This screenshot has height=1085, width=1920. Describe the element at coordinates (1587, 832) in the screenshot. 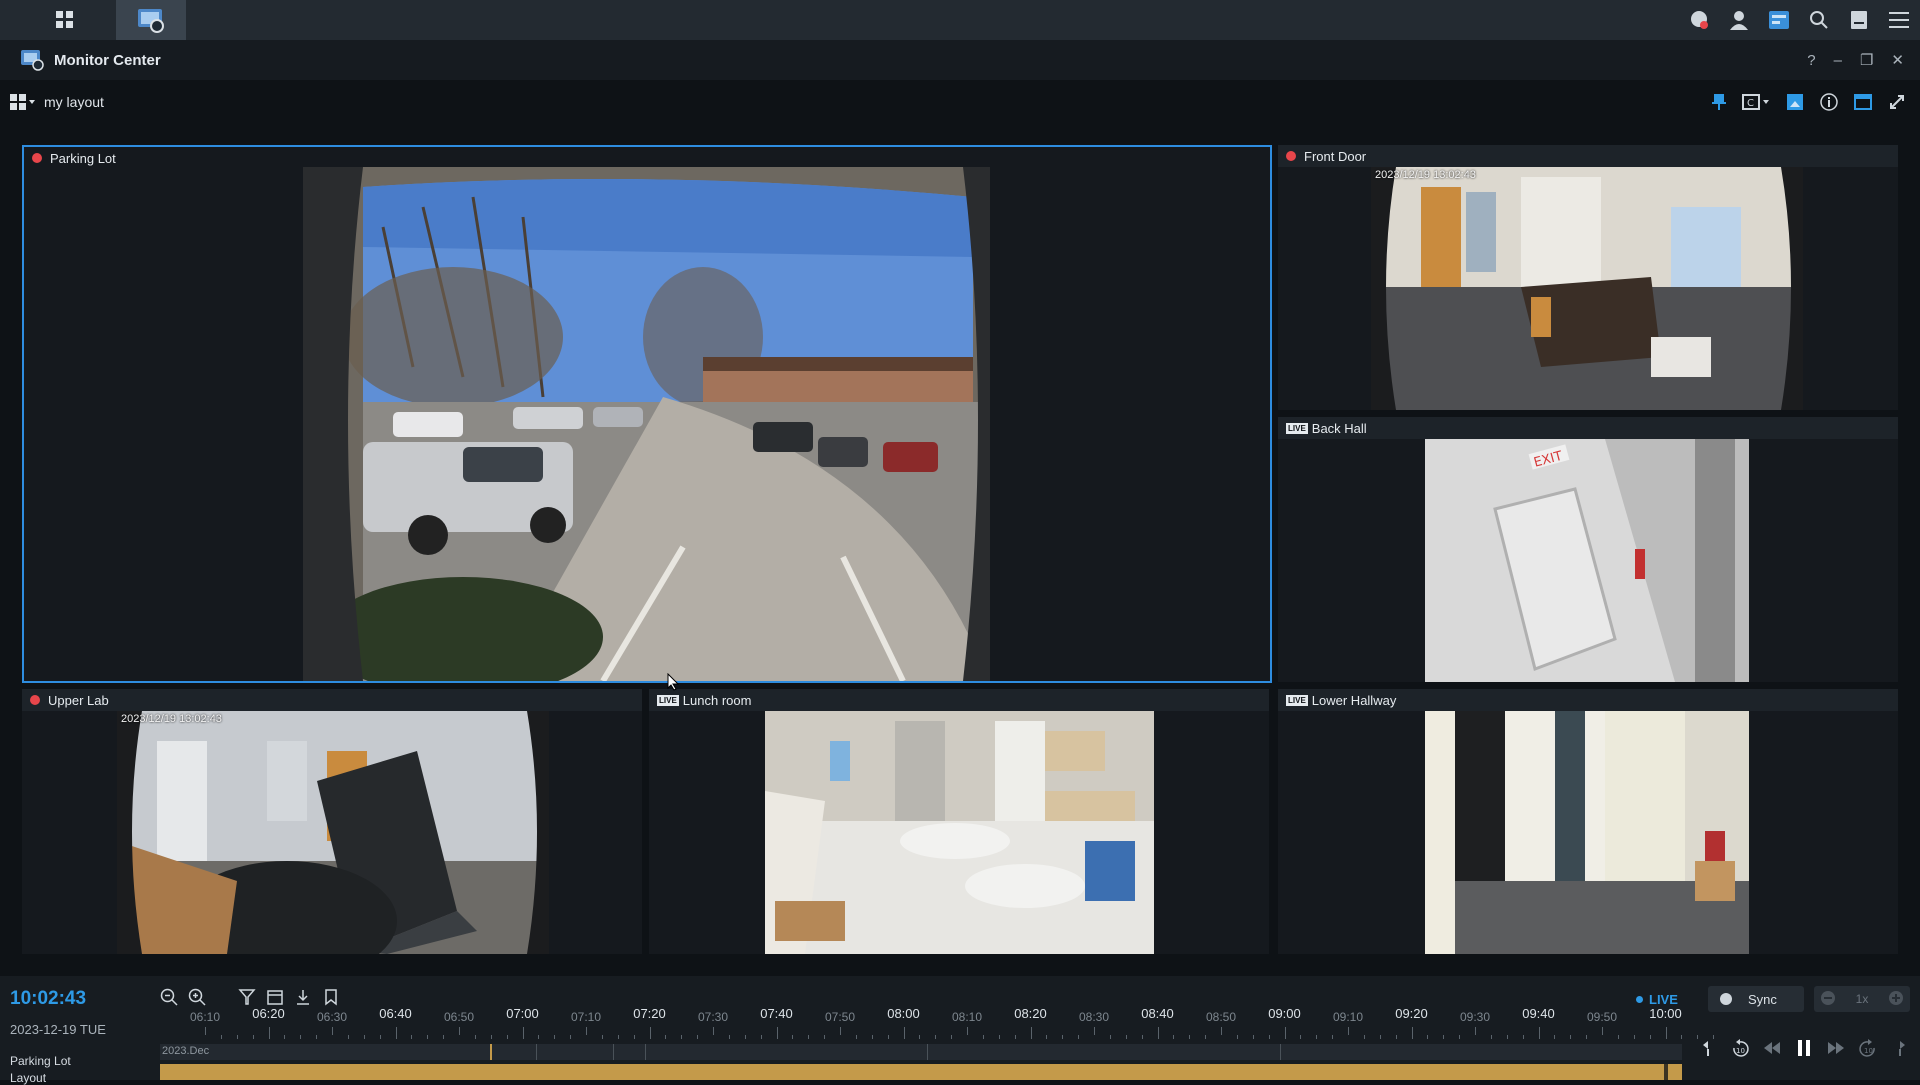

I see `camera-feed-lower-hallway` at that location.